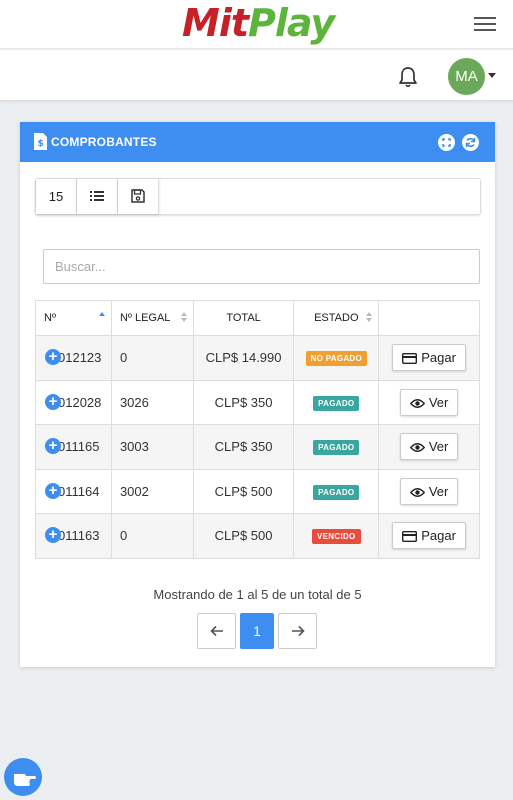  Describe the element at coordinates (73, 318) in the screenshot. I see `column-header-numero: Nº` at that location.